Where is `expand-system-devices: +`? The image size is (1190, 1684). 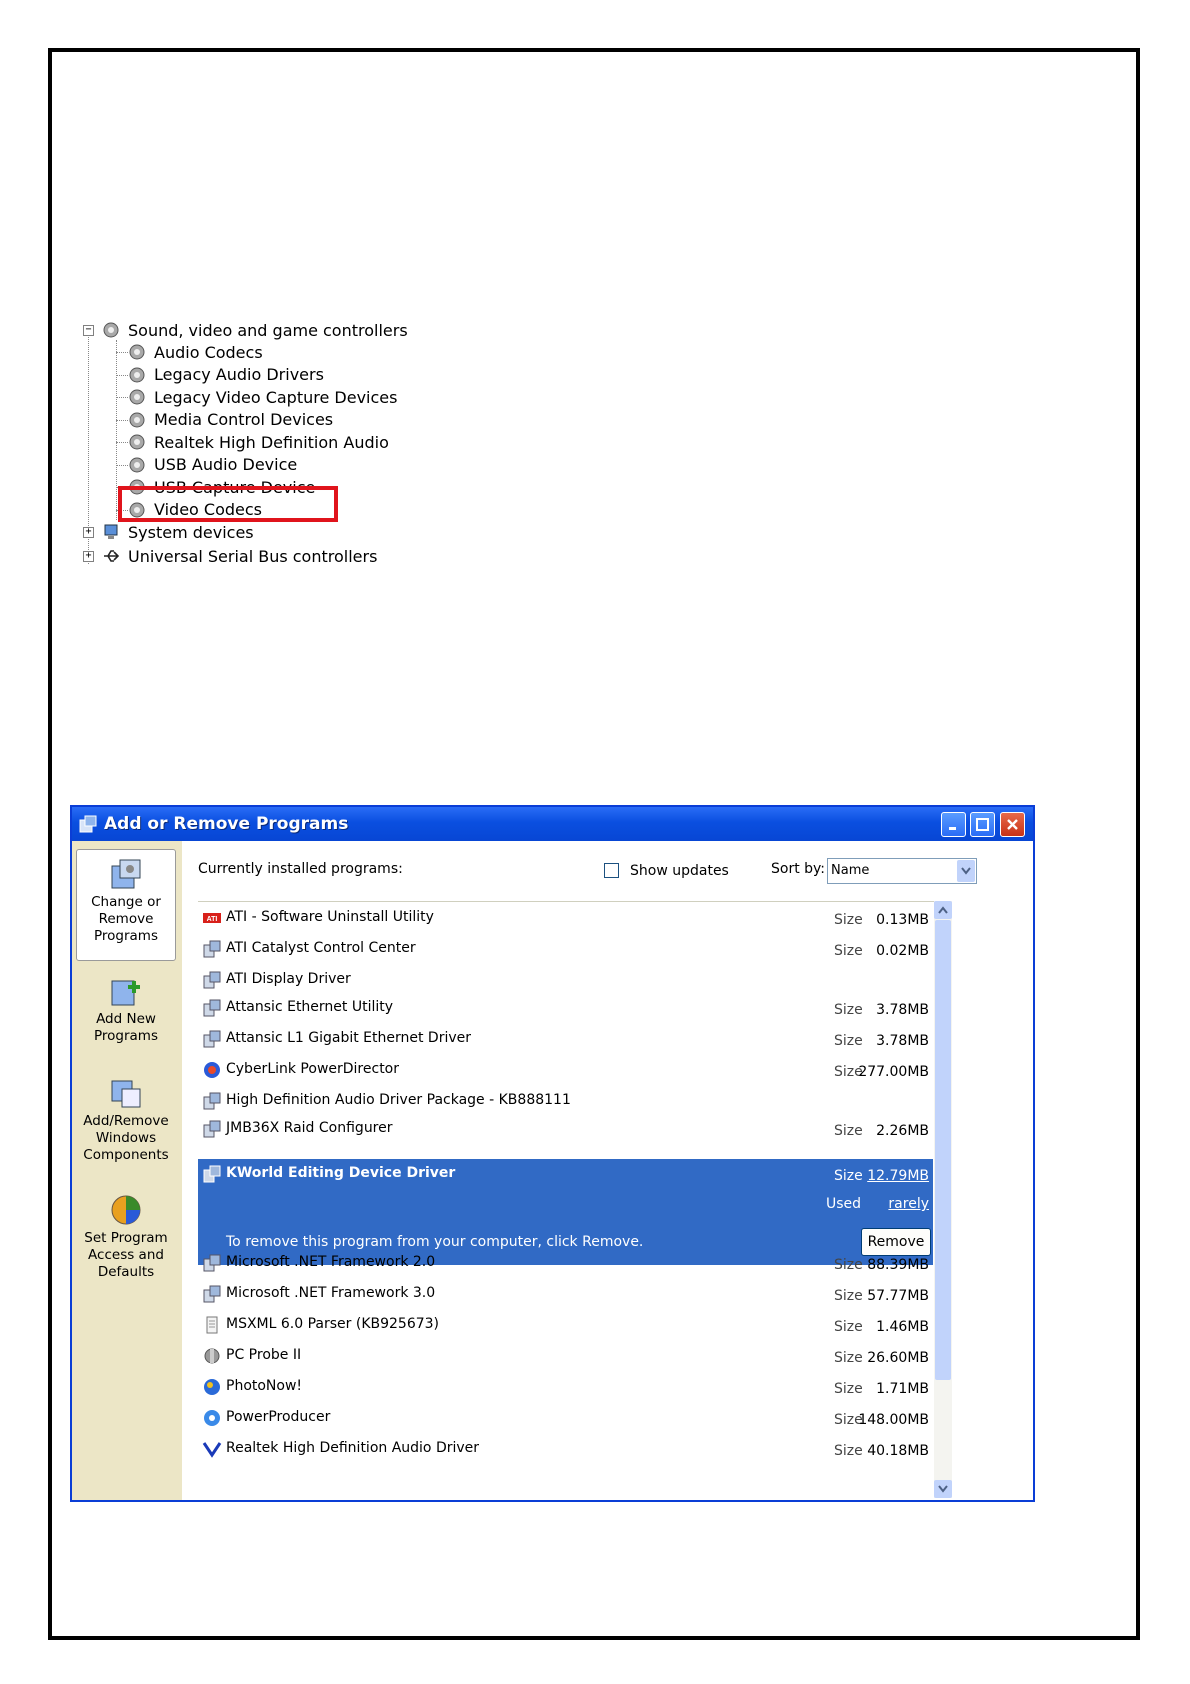 expand-system-devices: + is located at coordinates (88, 532).